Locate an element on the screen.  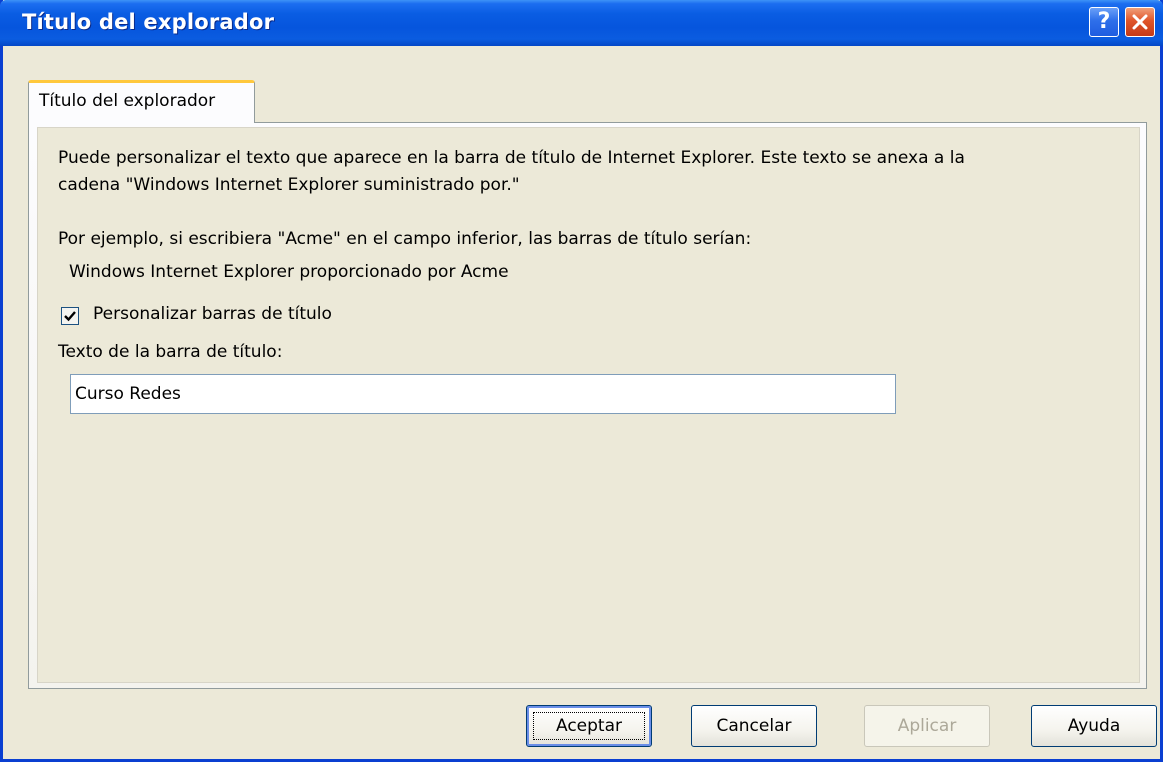
checkbox-label: Personalizar barras de título is located at coordinates (212, 314).